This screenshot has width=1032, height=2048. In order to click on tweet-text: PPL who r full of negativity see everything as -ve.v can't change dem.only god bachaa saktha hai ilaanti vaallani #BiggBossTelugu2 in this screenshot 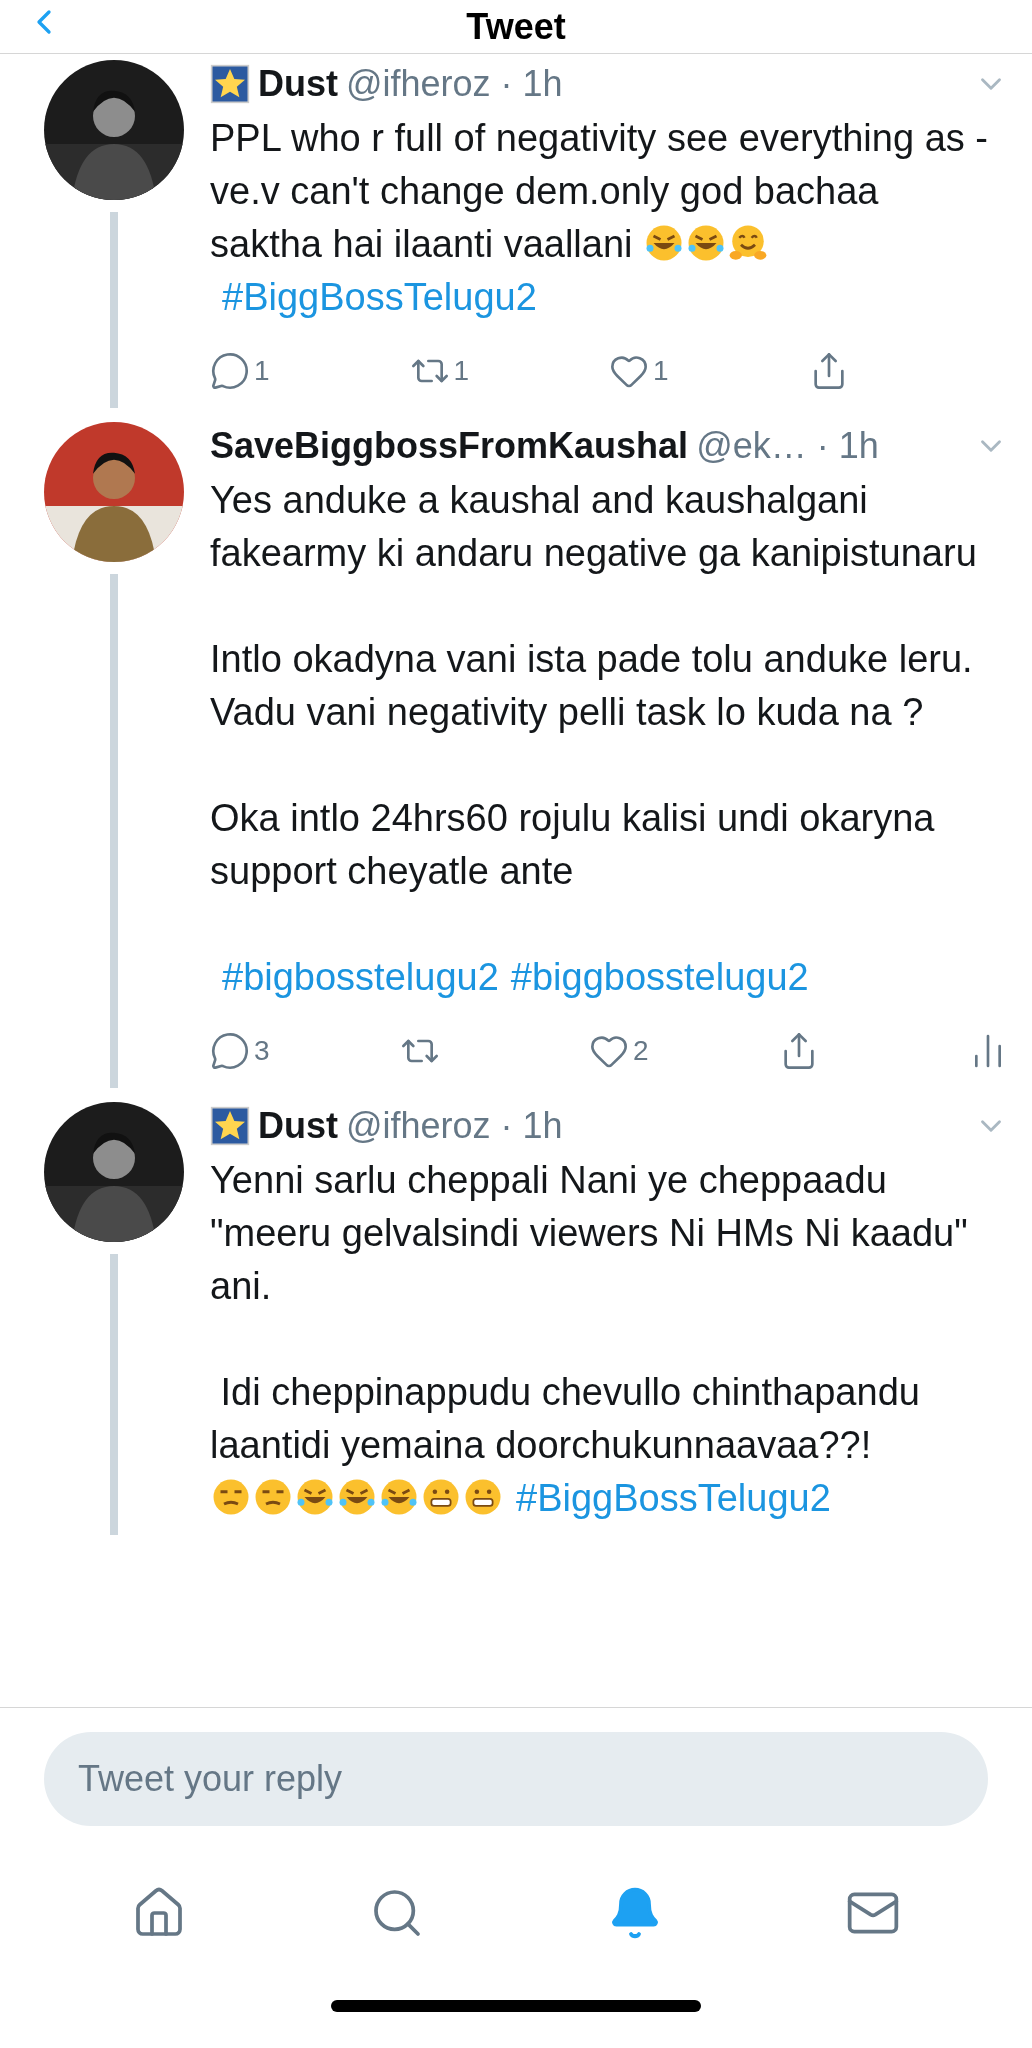, I will do `click(599, 218)`.